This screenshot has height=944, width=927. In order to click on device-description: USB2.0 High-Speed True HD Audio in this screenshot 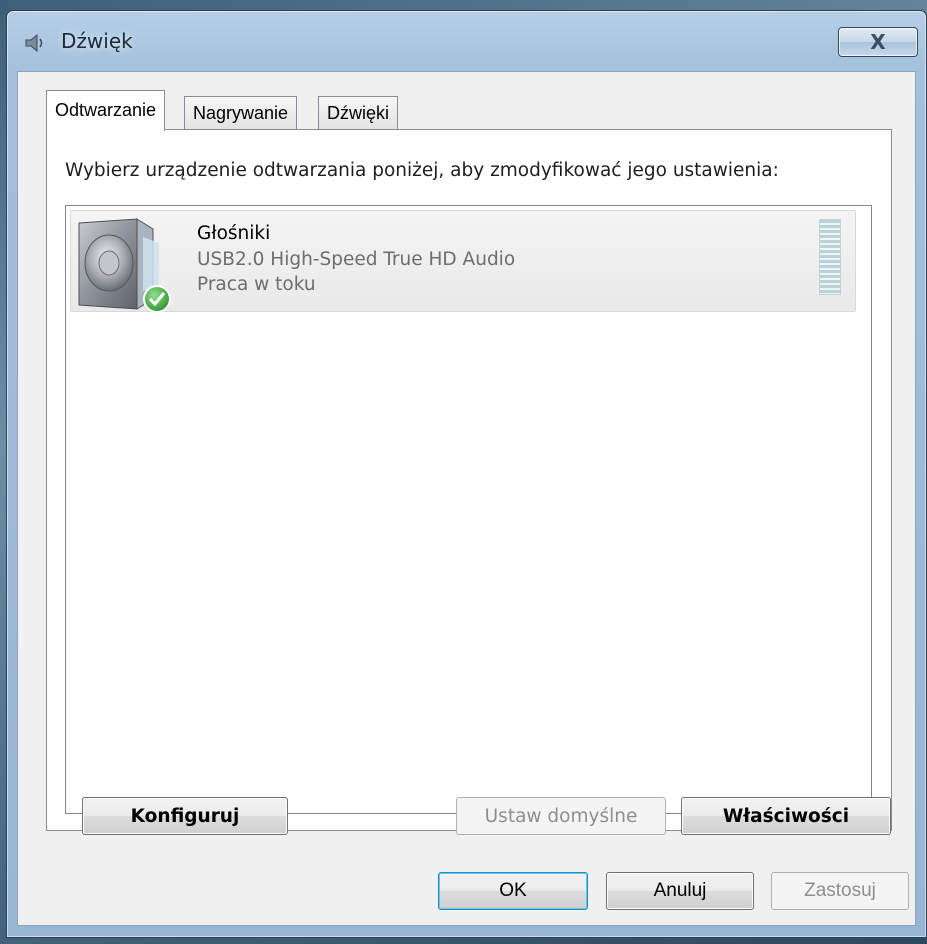, I will do `click(356, 259)`.